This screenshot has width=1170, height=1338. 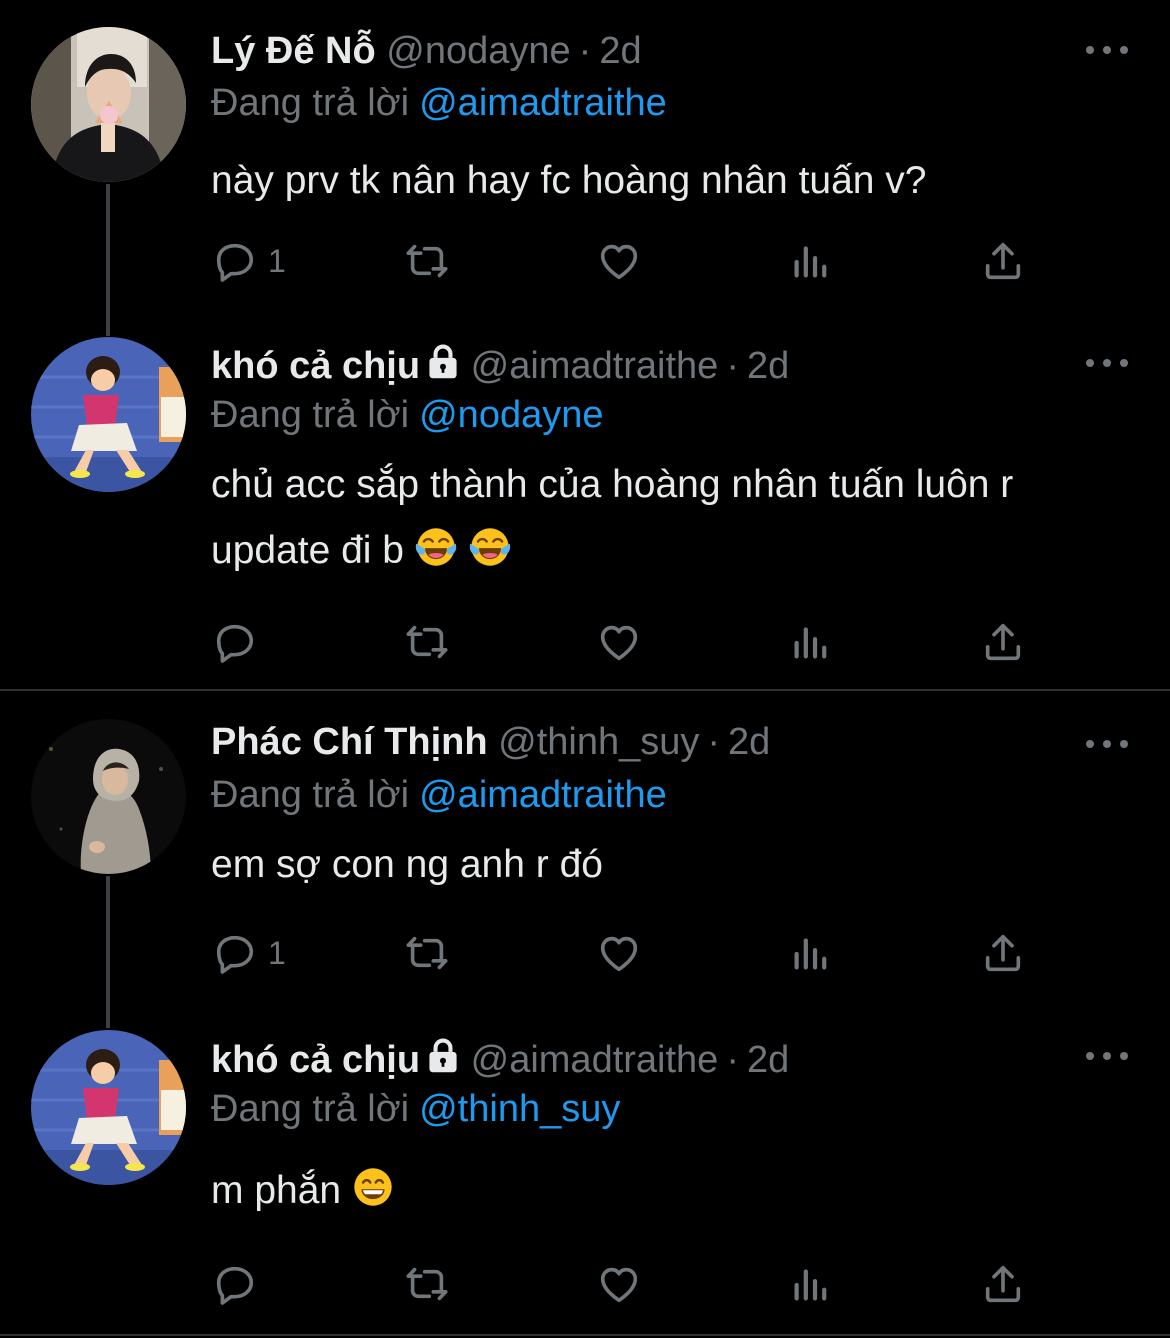 What do you see at coordinates (478, 51) in the screenshot?
I see `user-handle: @nodayne` at bounding box center [478, 51].